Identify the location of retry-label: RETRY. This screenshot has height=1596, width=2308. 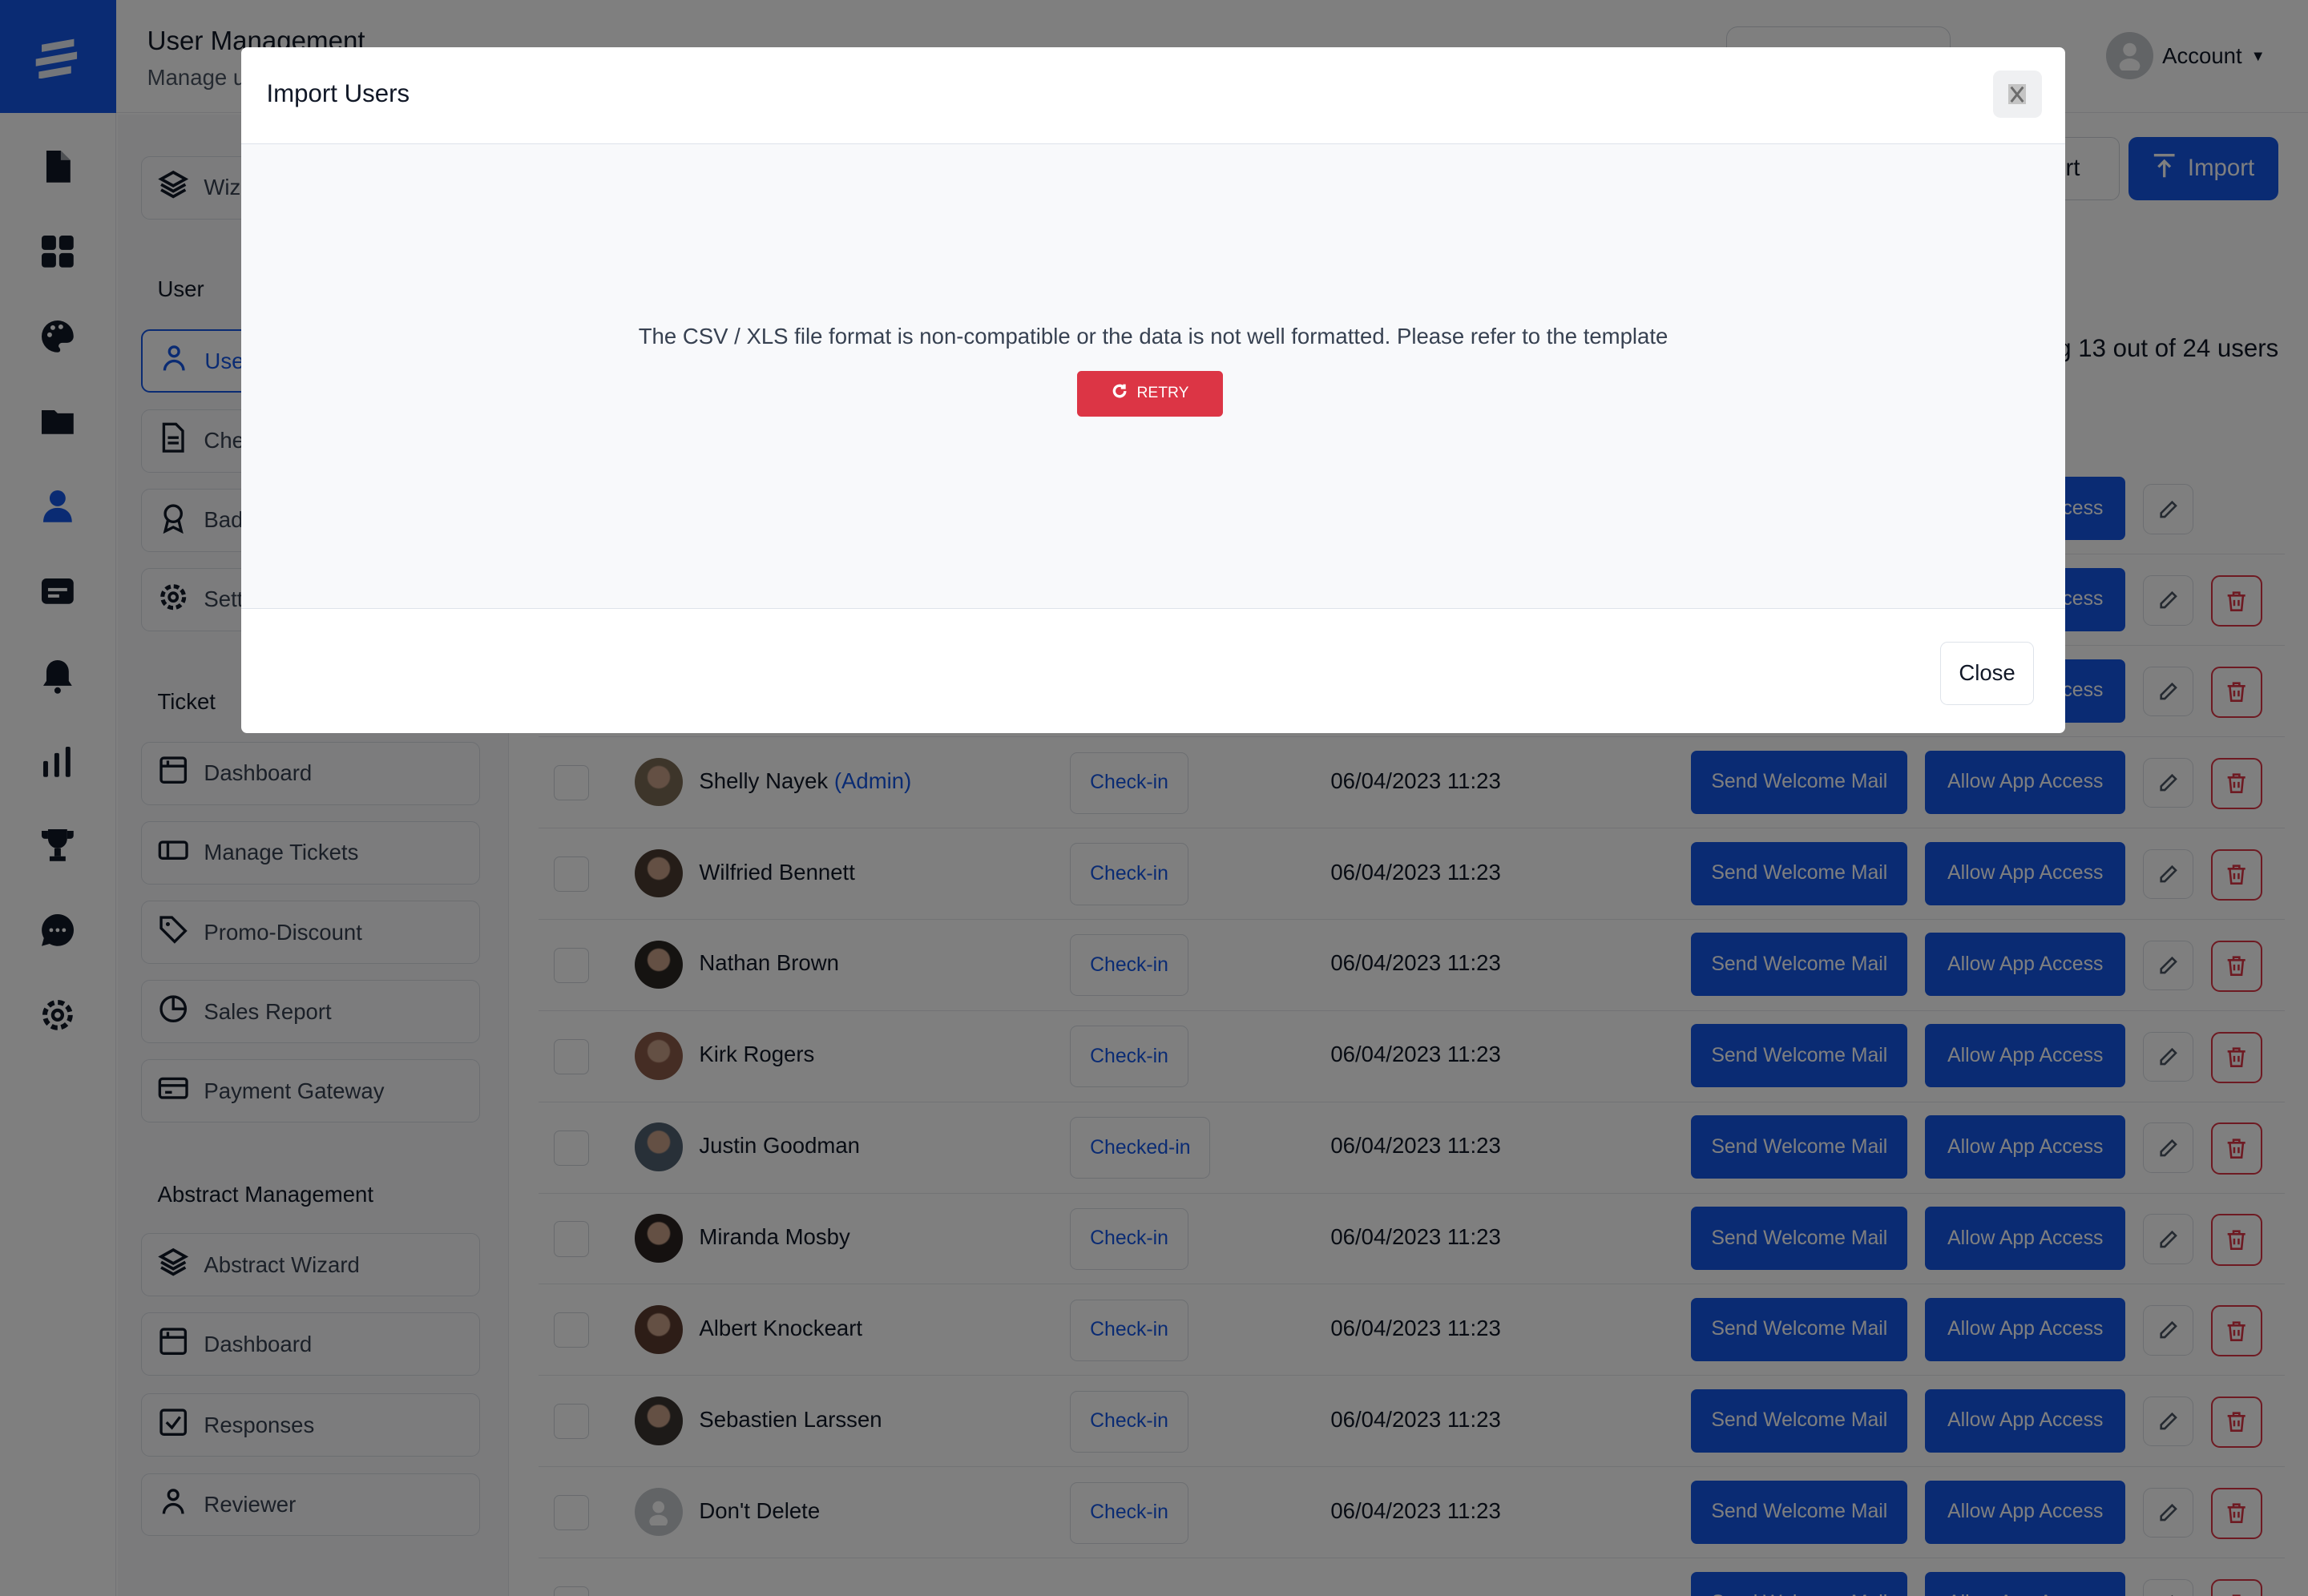
(1162, 393).